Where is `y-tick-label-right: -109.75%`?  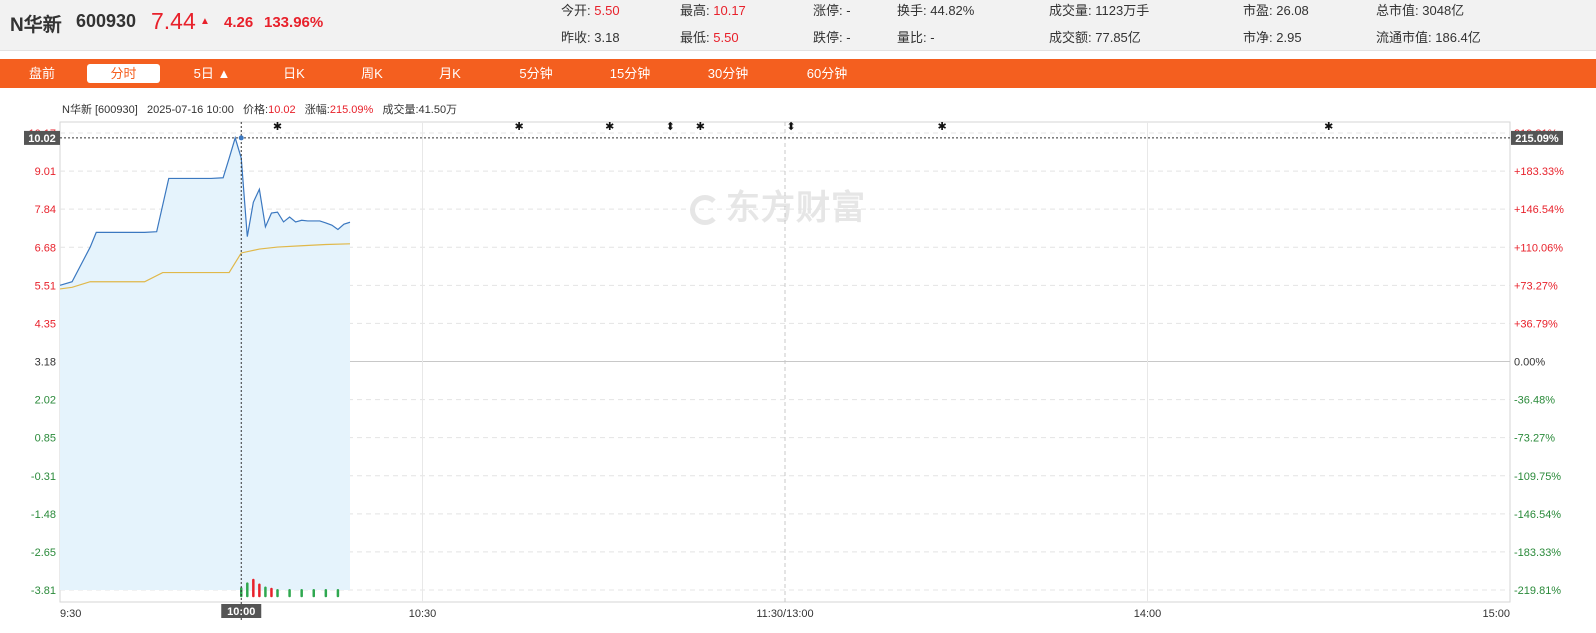 y-tick-label-right: -109.75% is located at coordinates (1537, 477).